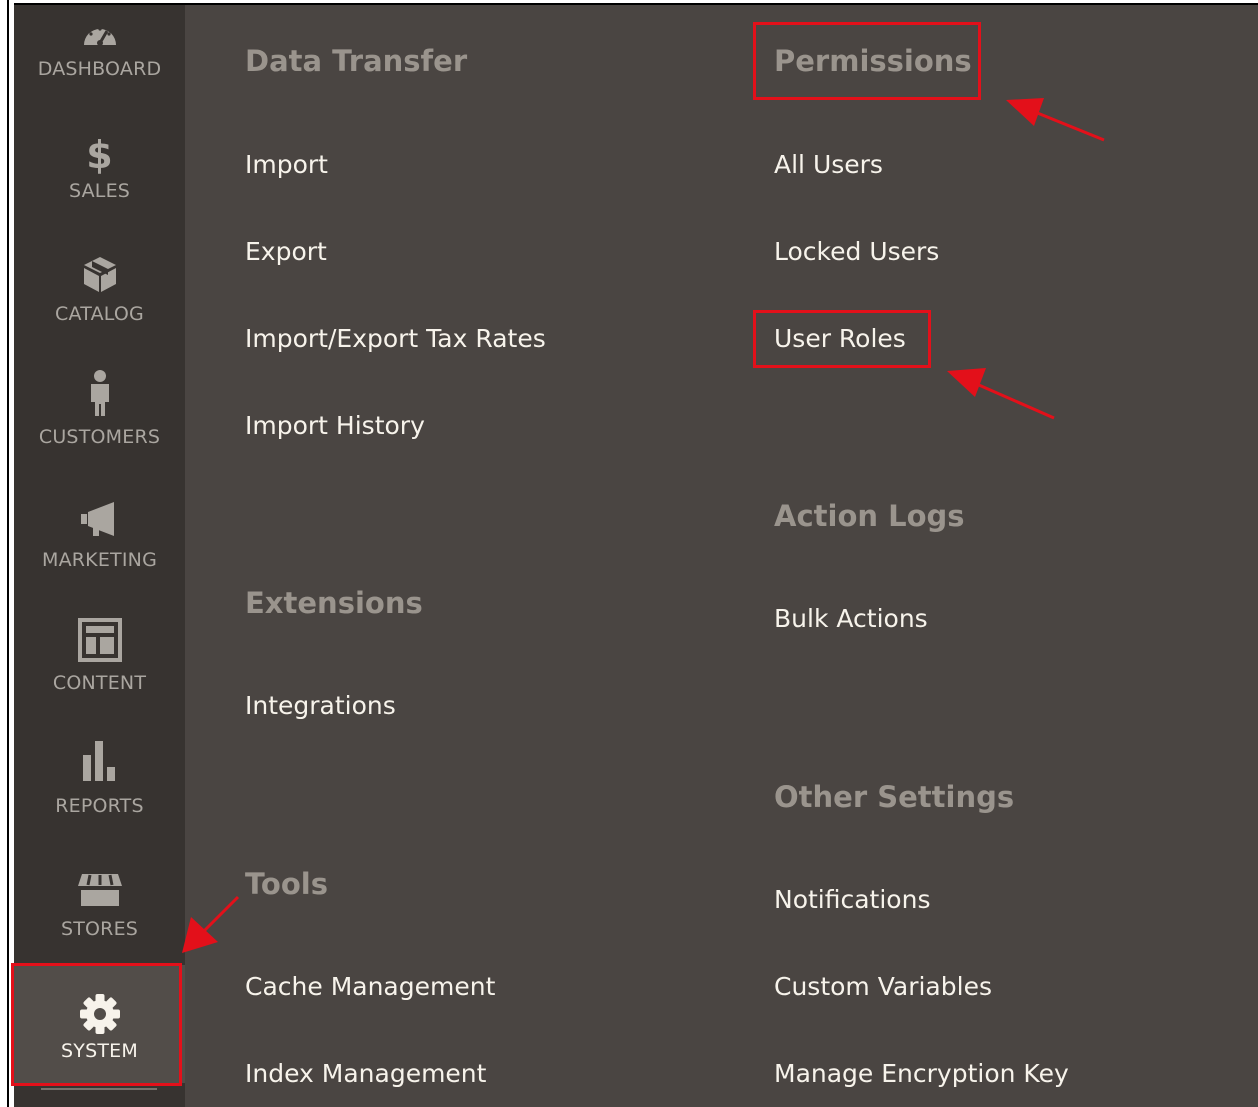  What do you see at coordinates (286, 164) in the screenshot?
I see `menu-link-import: Import` at bounding box center [286, 164].